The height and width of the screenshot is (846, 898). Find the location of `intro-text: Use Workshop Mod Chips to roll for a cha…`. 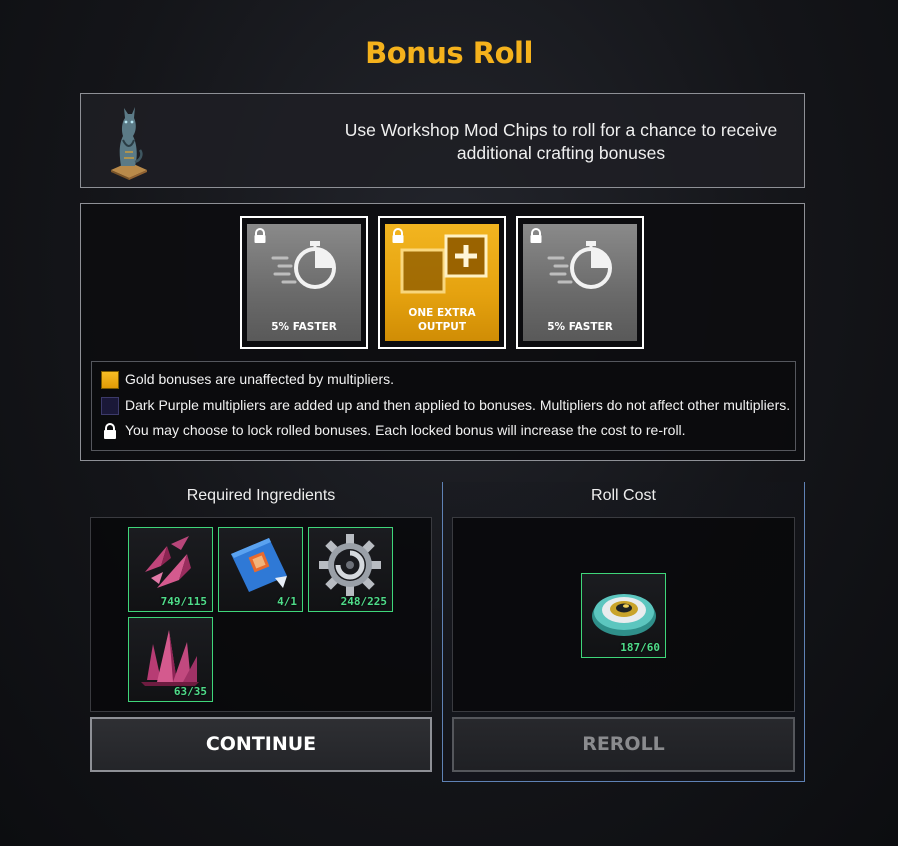

intro-text: Use Workshop Mod Chips to roll for a cha… is located at coordinates (561, 142).